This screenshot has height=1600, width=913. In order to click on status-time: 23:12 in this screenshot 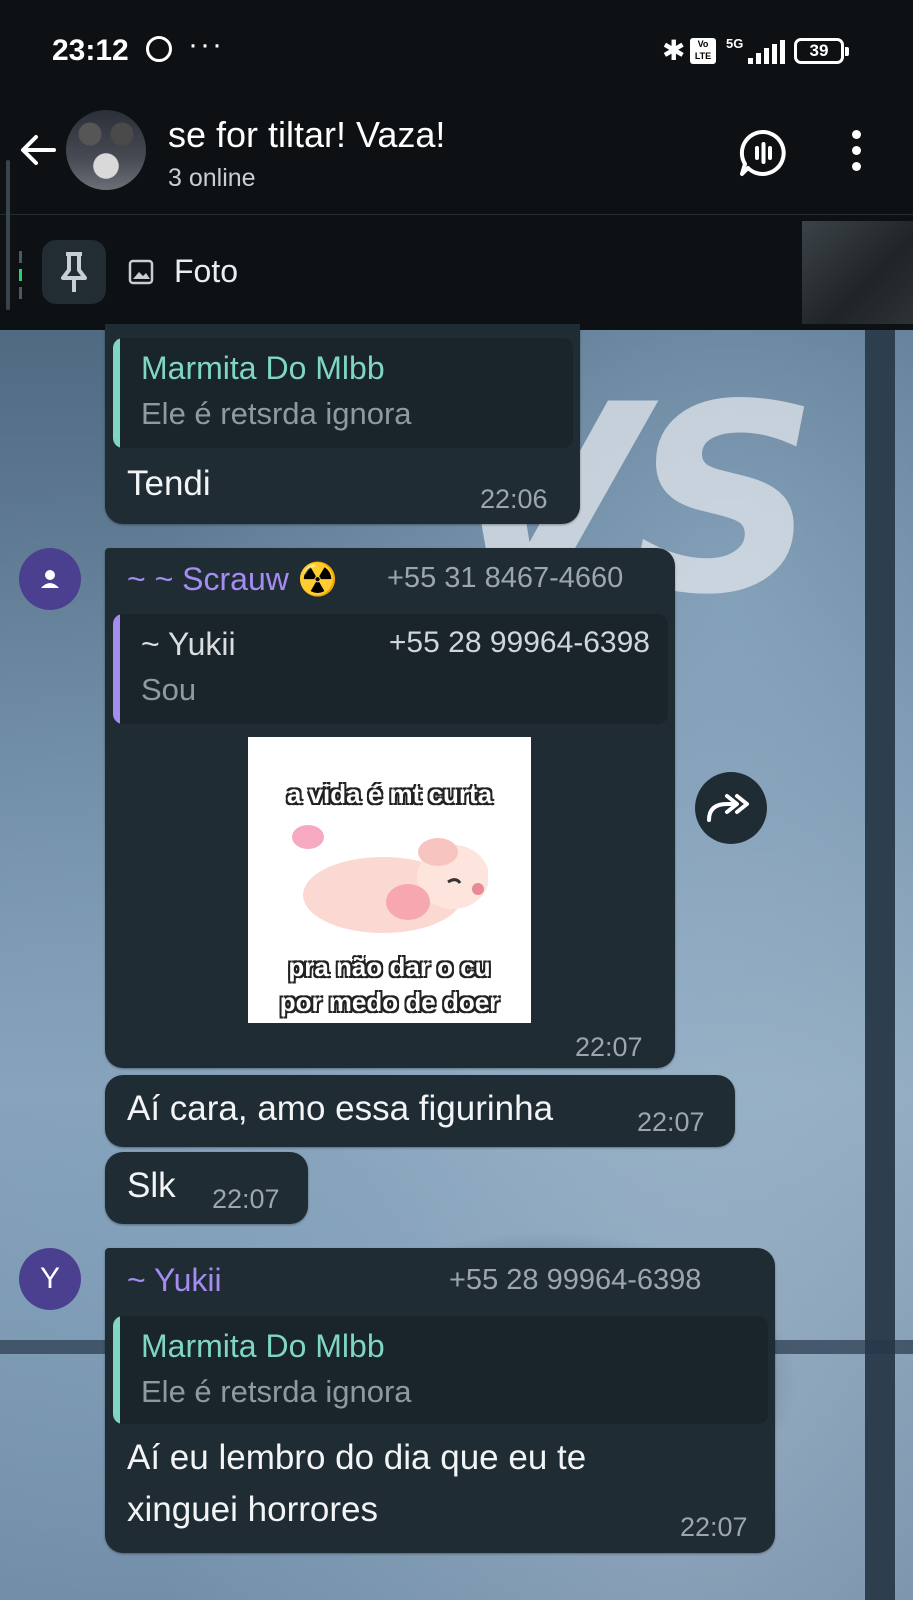, I will do `click(90, 50)`.